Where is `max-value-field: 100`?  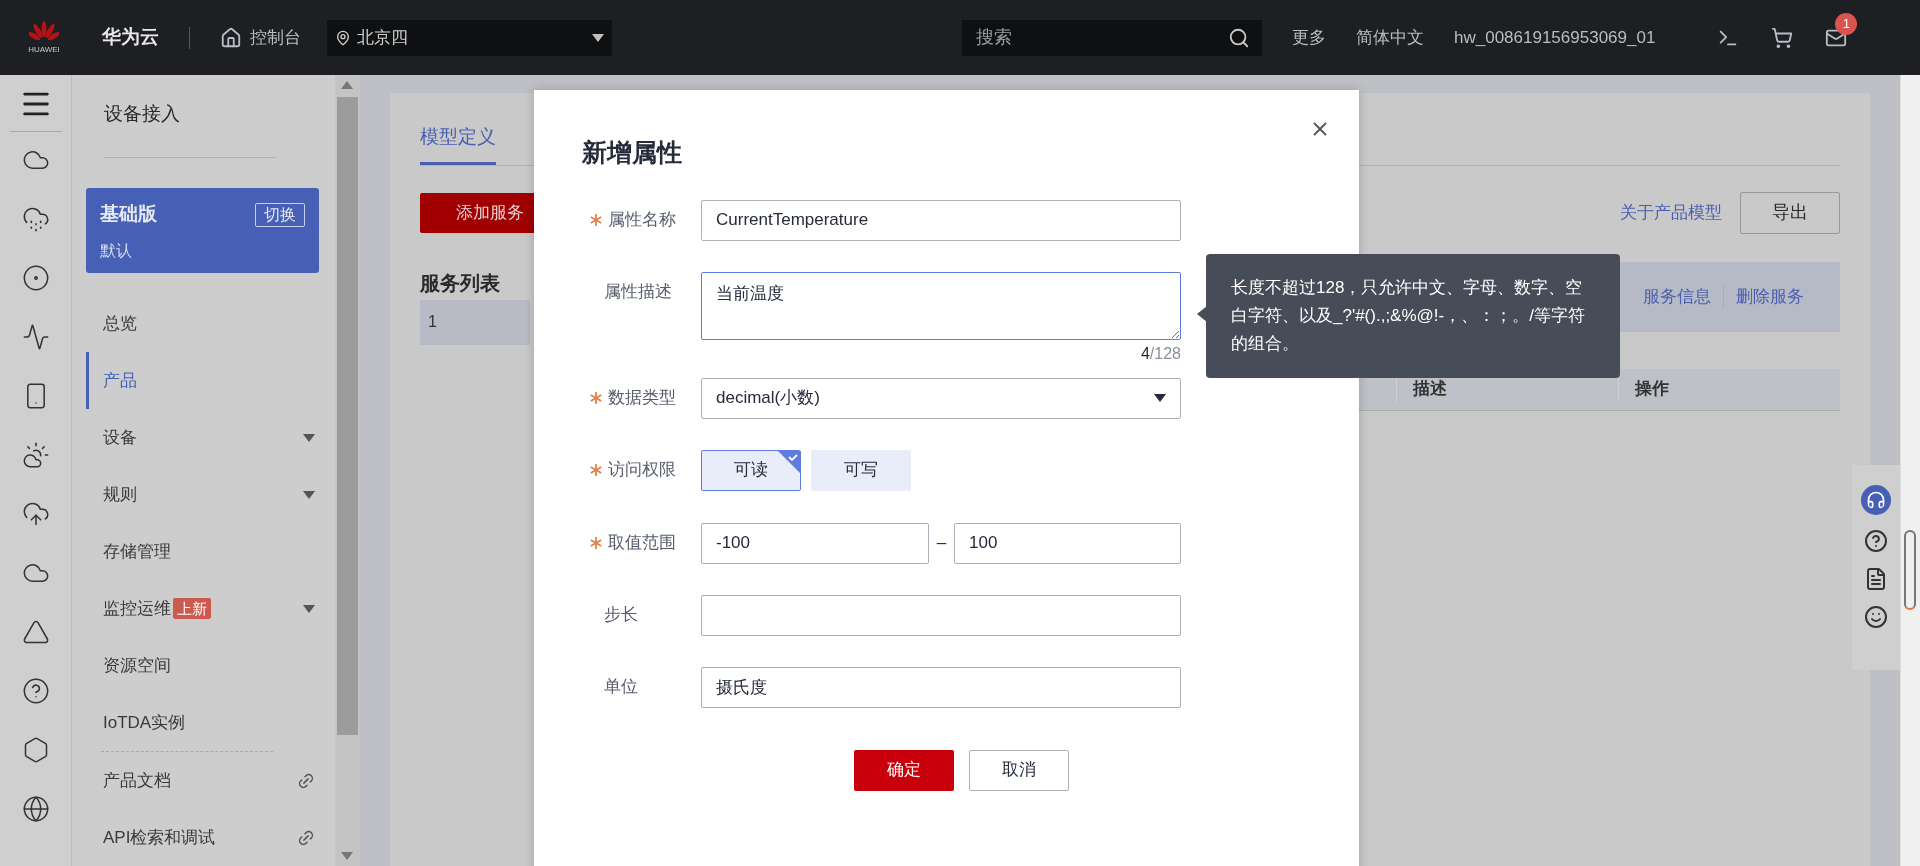
max-value-field: 100 is located at coordinates (1067, 543).